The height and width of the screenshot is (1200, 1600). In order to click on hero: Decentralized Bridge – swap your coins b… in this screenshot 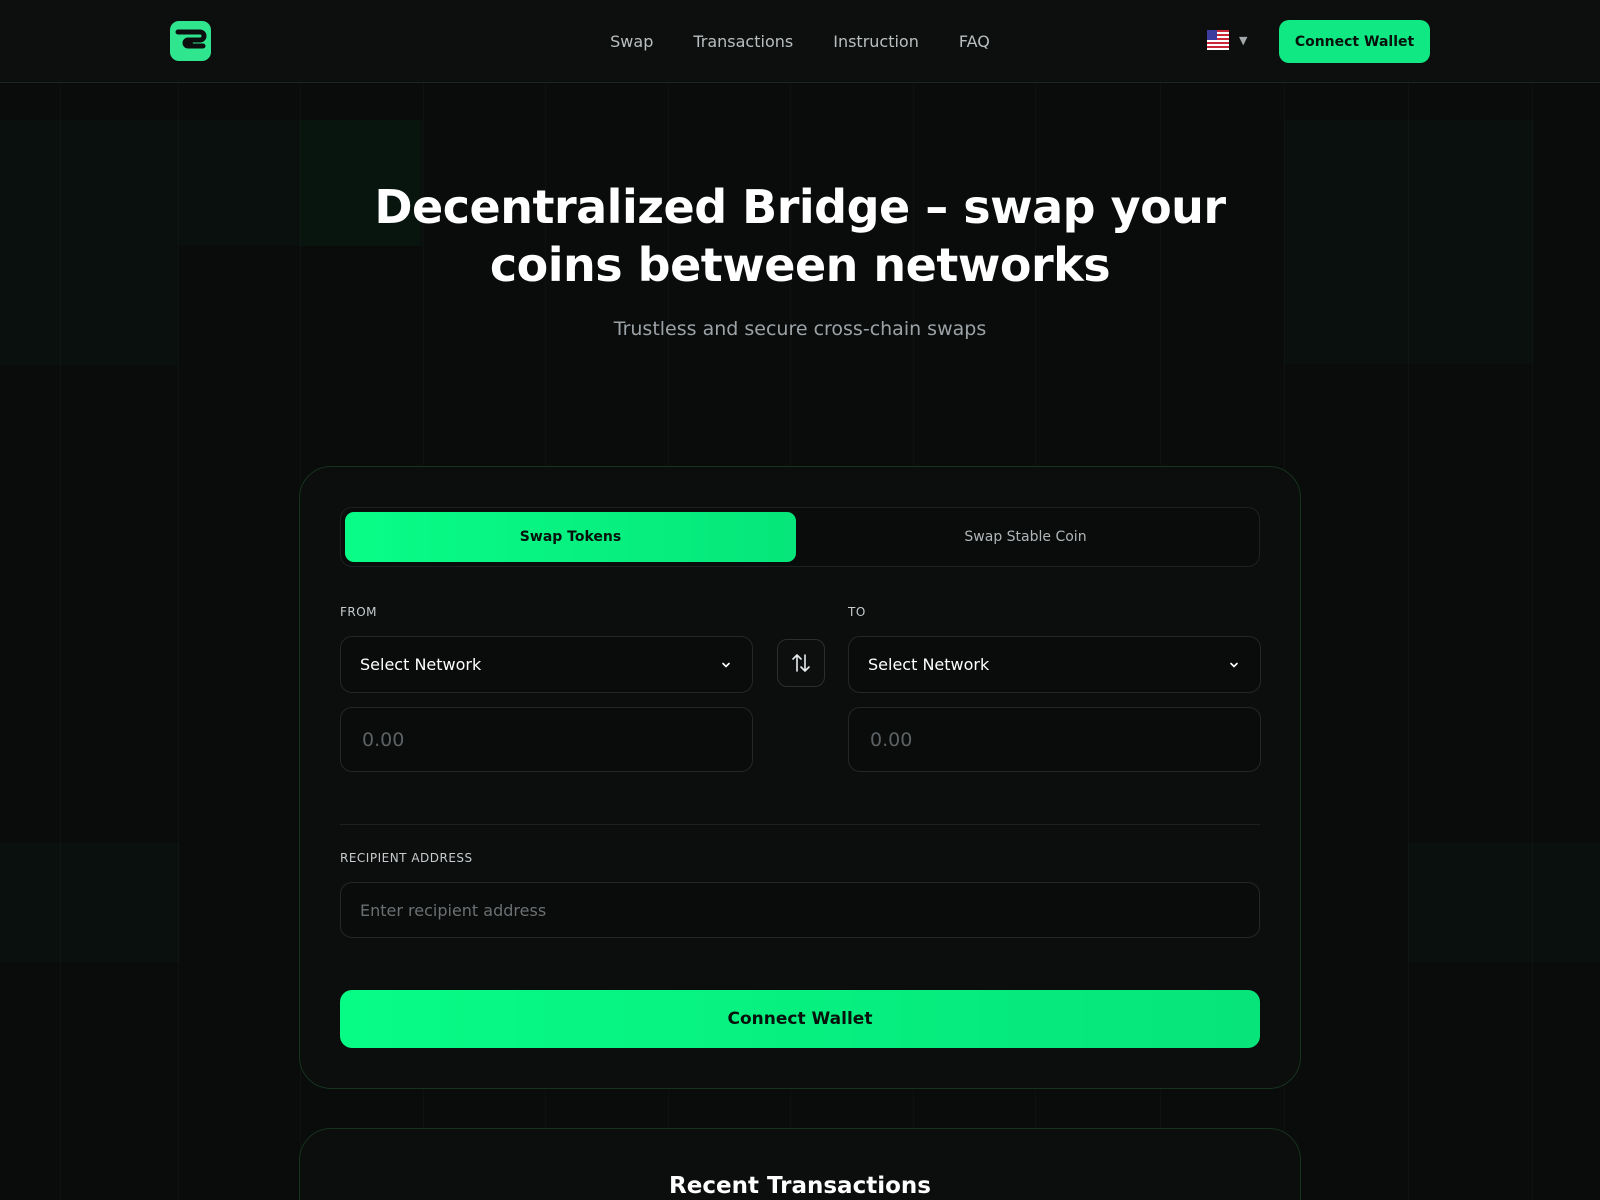, I will do `click(800, 259)`.